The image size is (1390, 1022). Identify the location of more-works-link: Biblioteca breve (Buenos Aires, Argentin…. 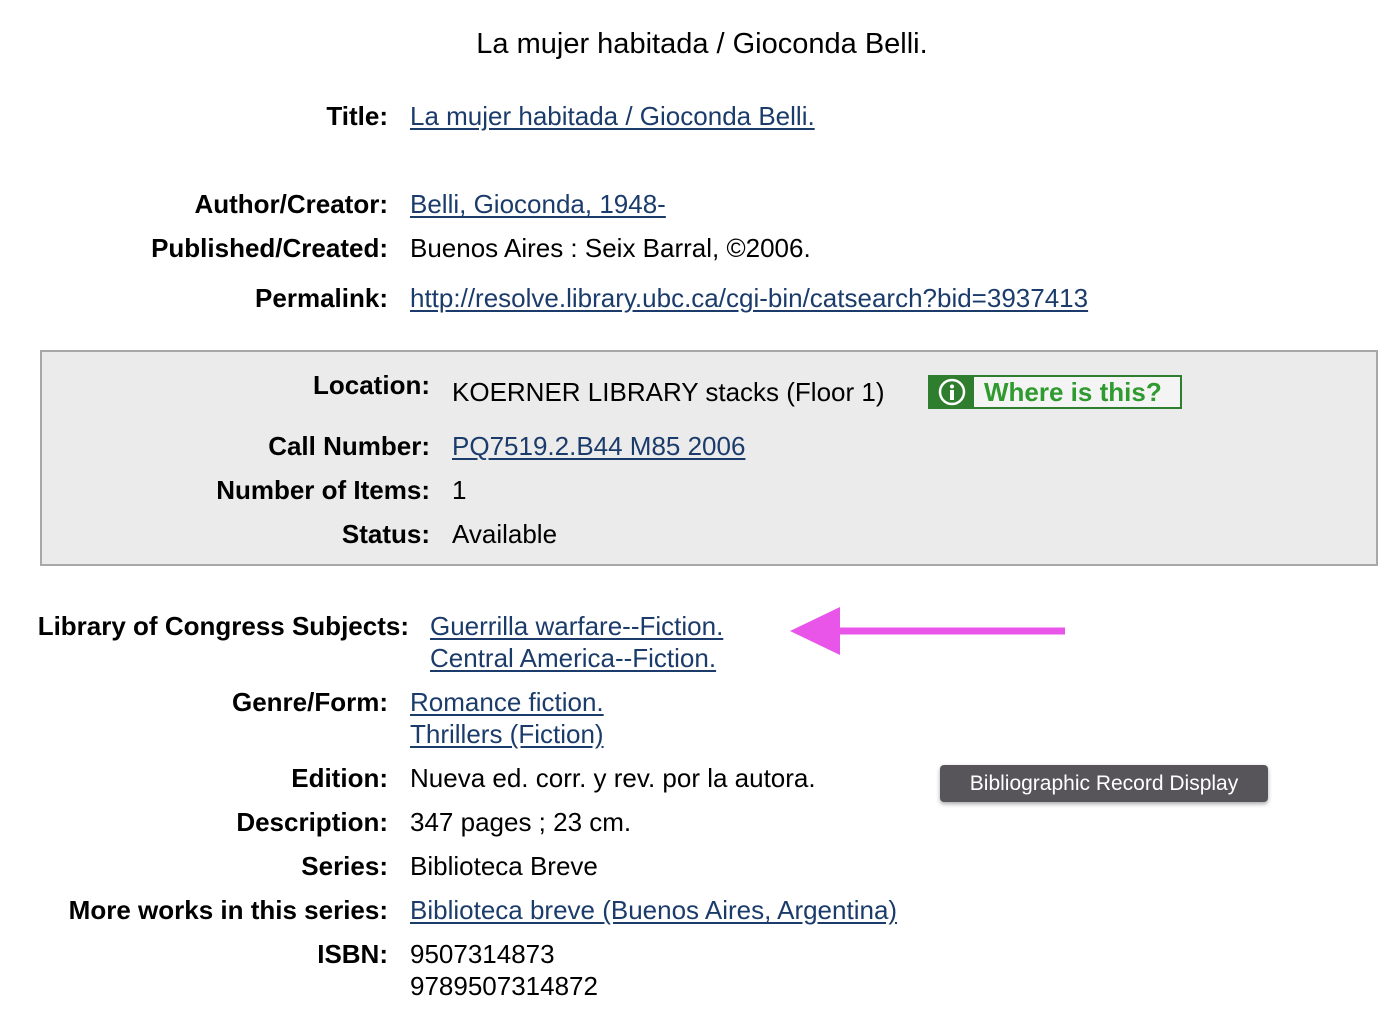
(653, 910).